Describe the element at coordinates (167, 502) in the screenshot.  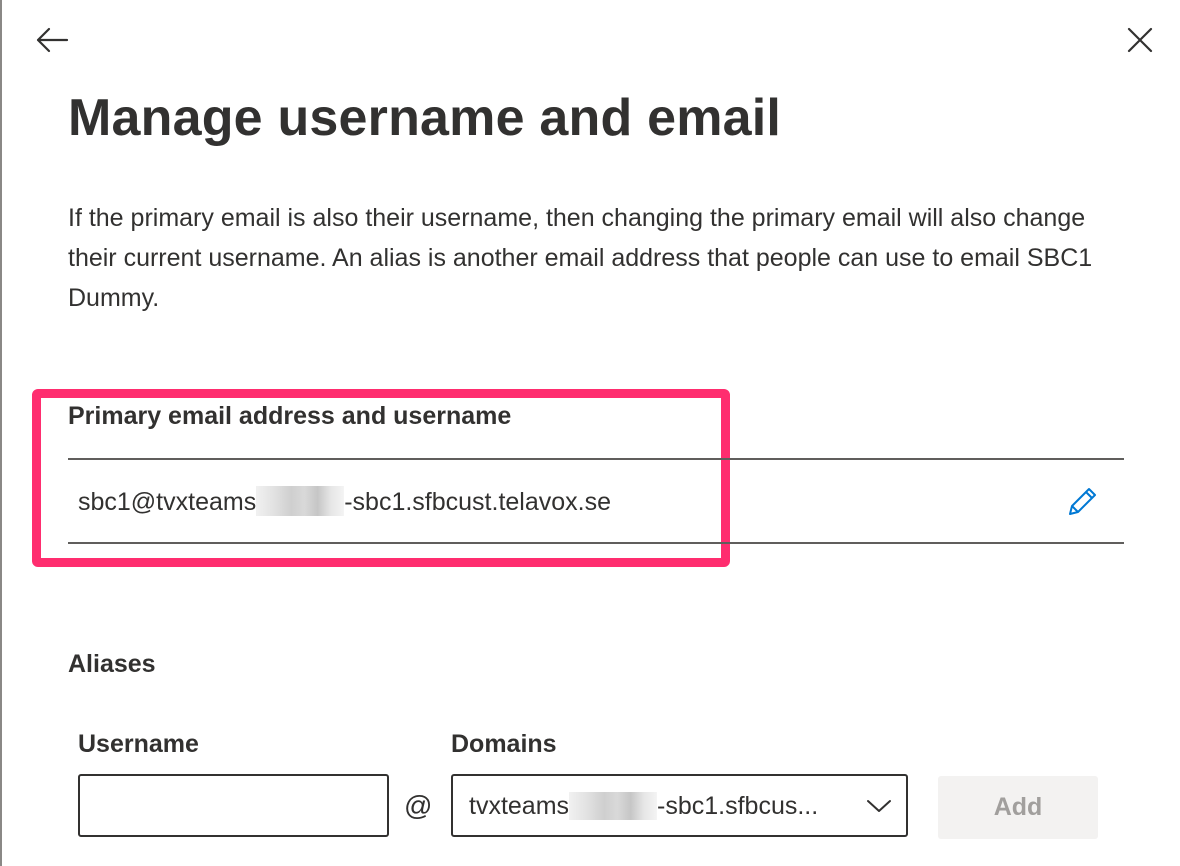
I see `primary-email-prefix: sbc1@tvxteams` at that location.